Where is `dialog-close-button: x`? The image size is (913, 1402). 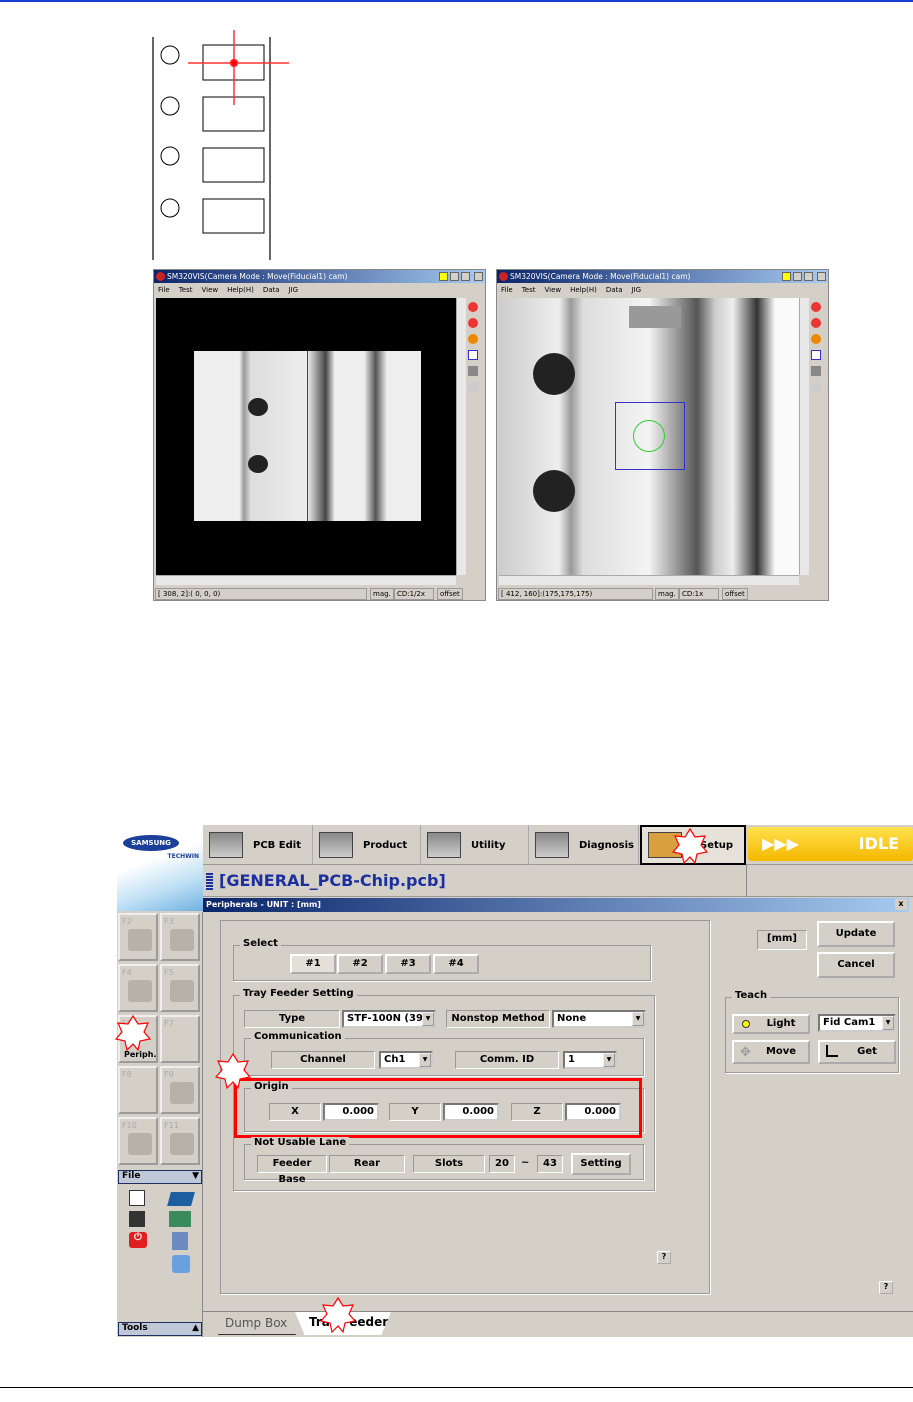
dialog-close-button: x is located at coordinates (901, 904).